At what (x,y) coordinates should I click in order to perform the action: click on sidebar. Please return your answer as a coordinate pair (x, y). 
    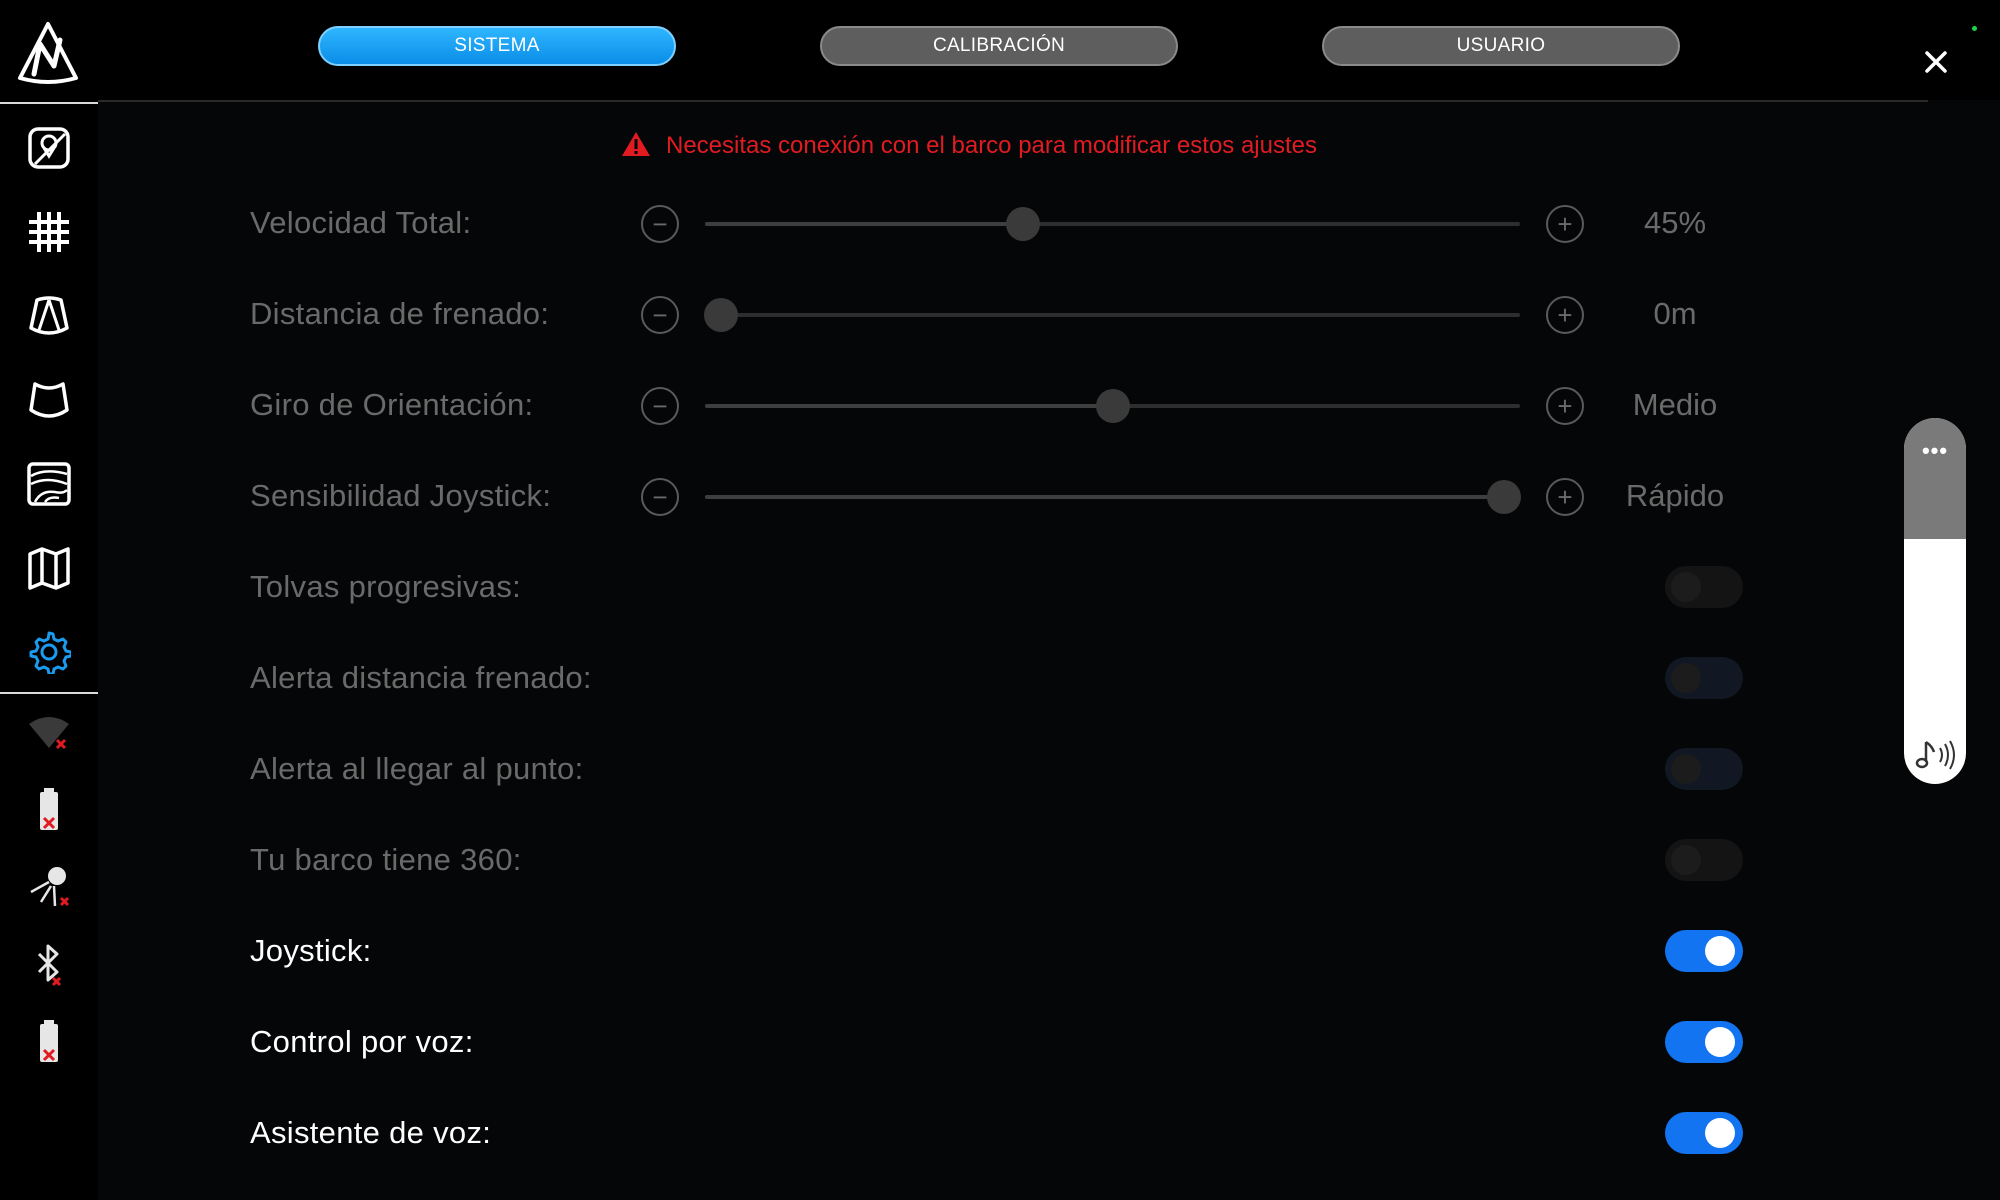
    Looking at the image, I should click on (49, 600).